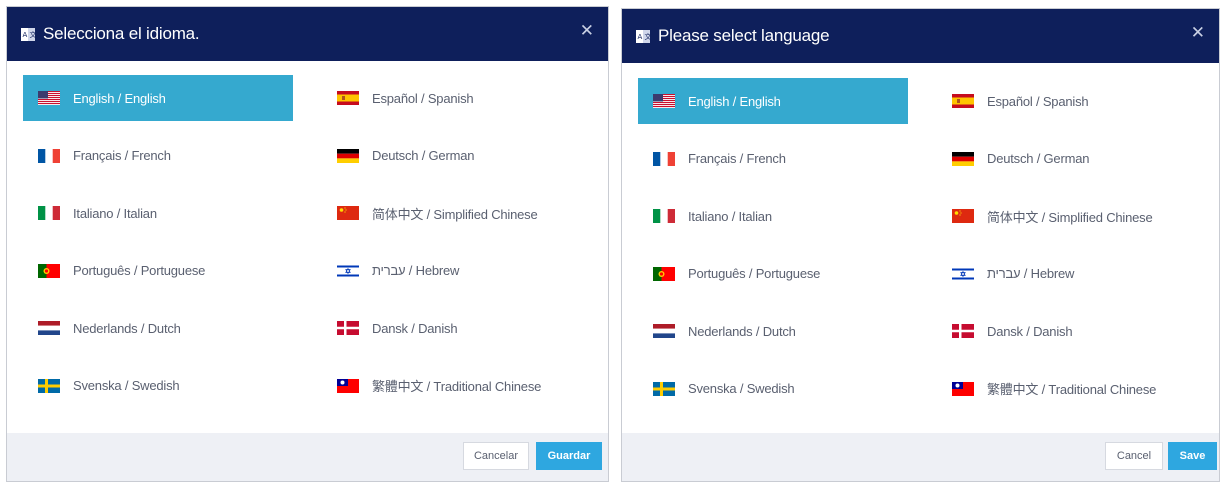  Describe the element at coordinates (121, 33) in the screenshot. I see `dialog-title: Selecciona el idioma.` at that location.